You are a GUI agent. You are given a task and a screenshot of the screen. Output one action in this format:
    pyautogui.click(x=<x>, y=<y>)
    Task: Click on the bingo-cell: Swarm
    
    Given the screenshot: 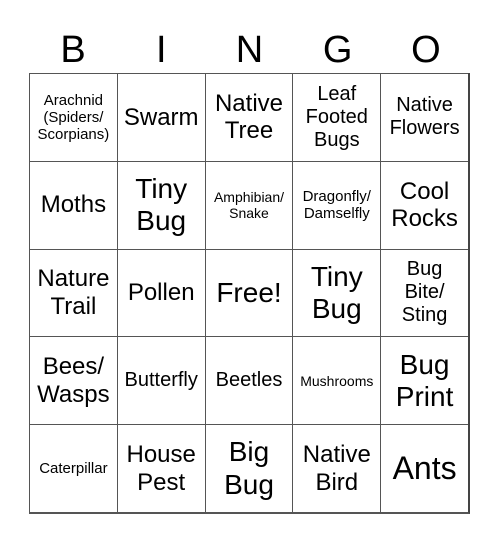 What is the action you would take?
    pyautogui.click(x=160, y=117)
    